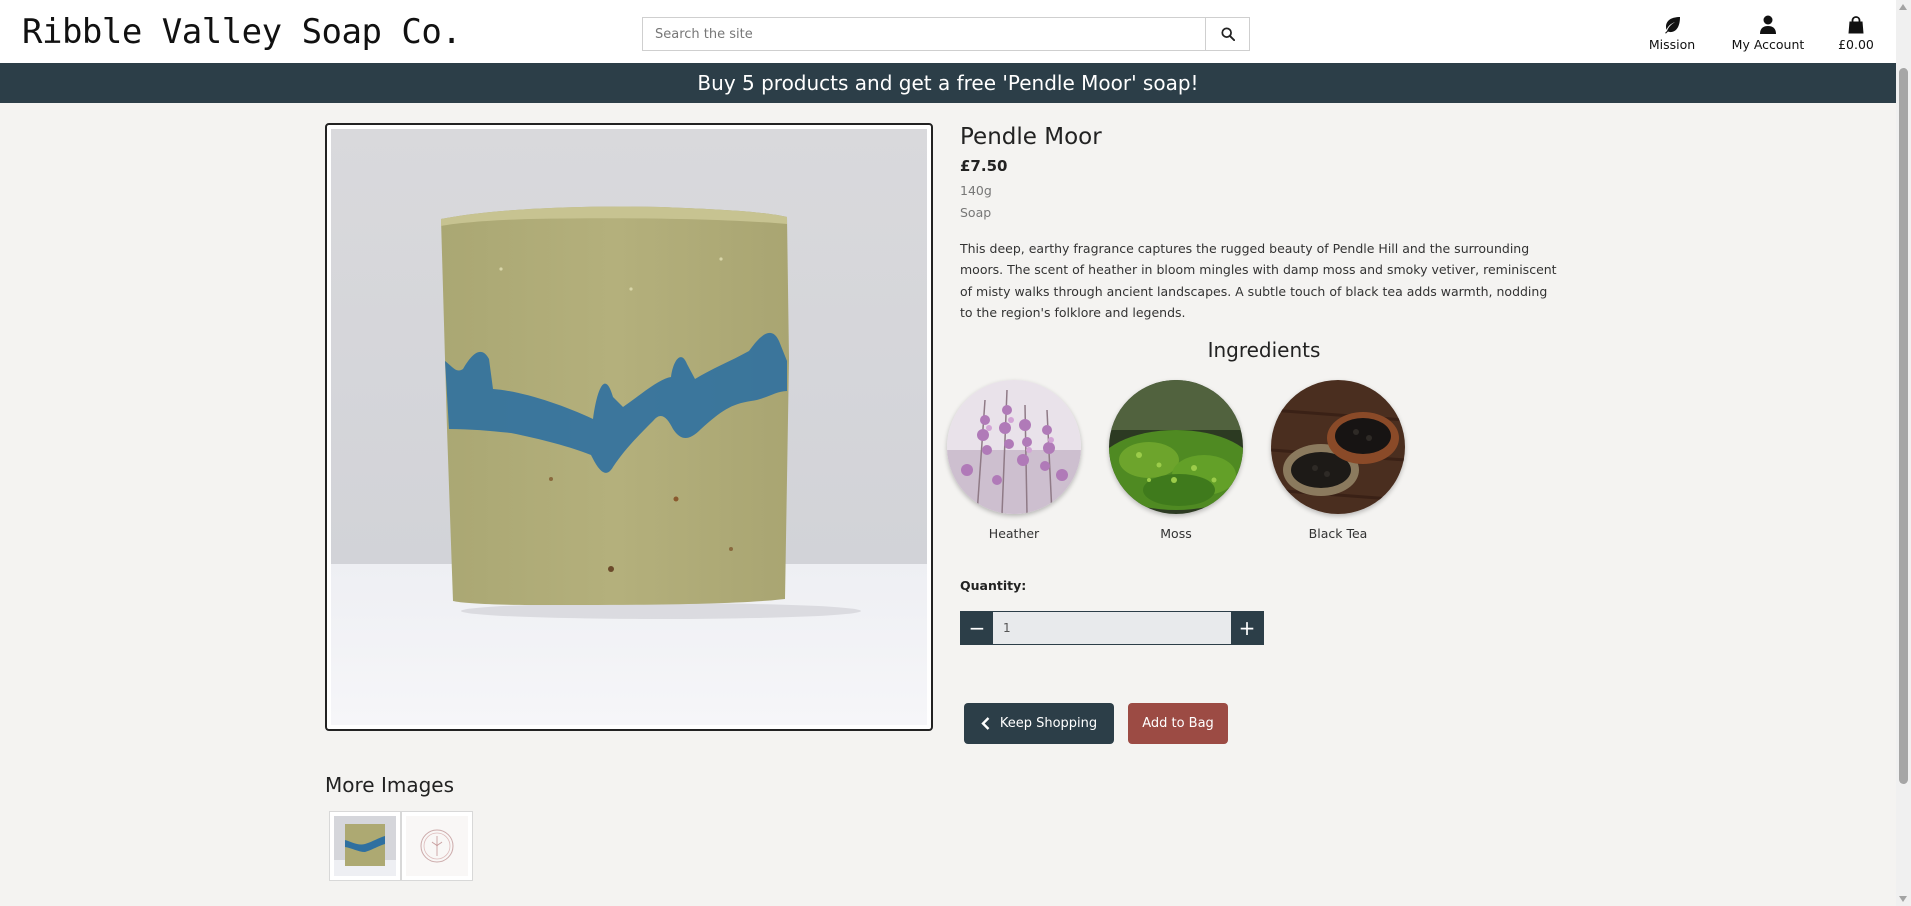  I want to click on ingredient-black-tea: Black Tea, so click(1338, 460).